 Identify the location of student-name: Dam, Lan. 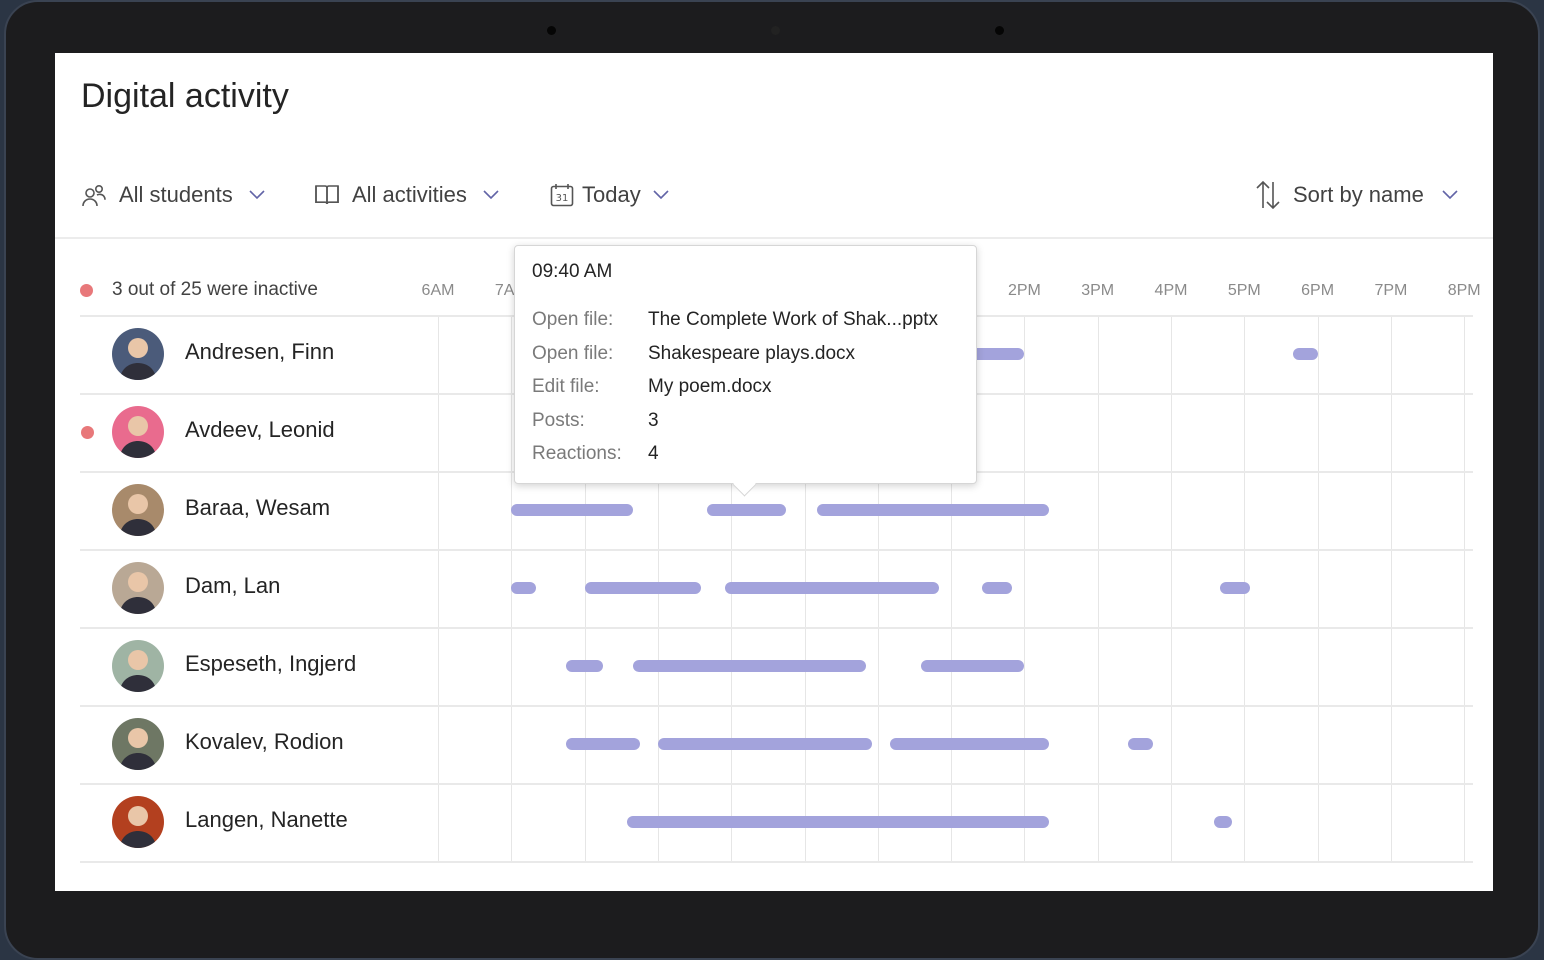
(233, 585).